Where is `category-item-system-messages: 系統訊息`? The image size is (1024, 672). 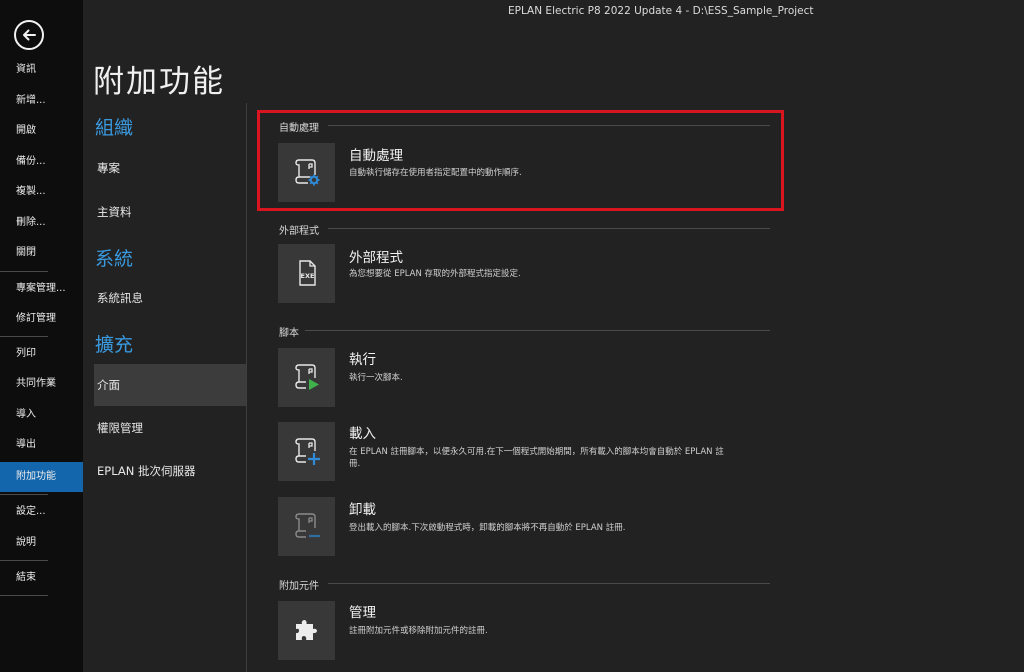
category-item-system-messages: 系統訊息 is located at coordinates (170, 298).